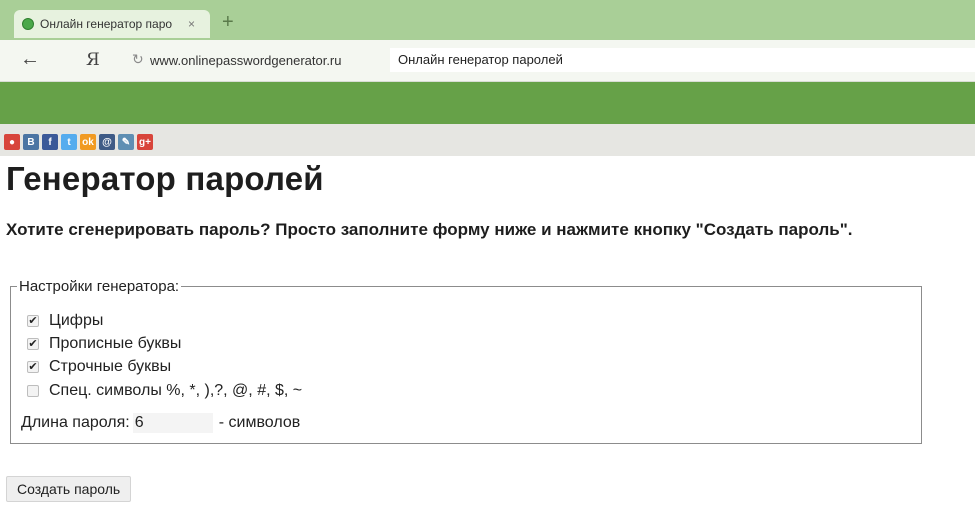 The height and width of the screenshot is (513, 975). What do you see at coordinates (33, 367) in the screenshot?
I see `lowercase-checkbox: ✔` at bounding box center [33, 367].